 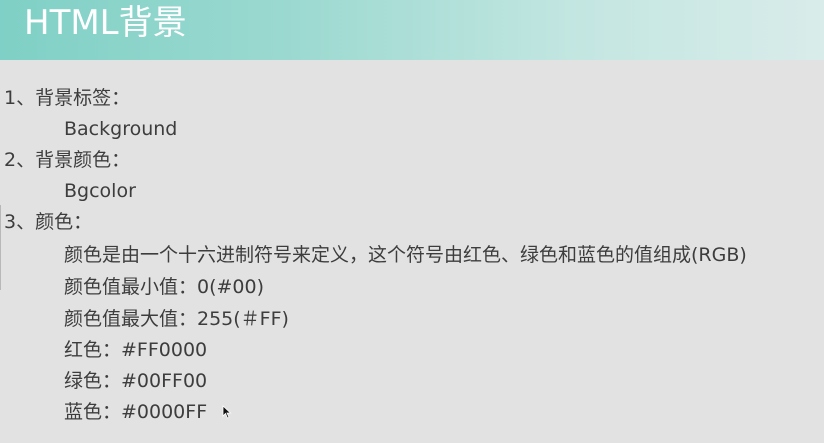 What do you see at coordinates (67, 160) in the screenshot?
I see `section-2-heading: 2、背景颜色：` at bounding box center [67, 160].